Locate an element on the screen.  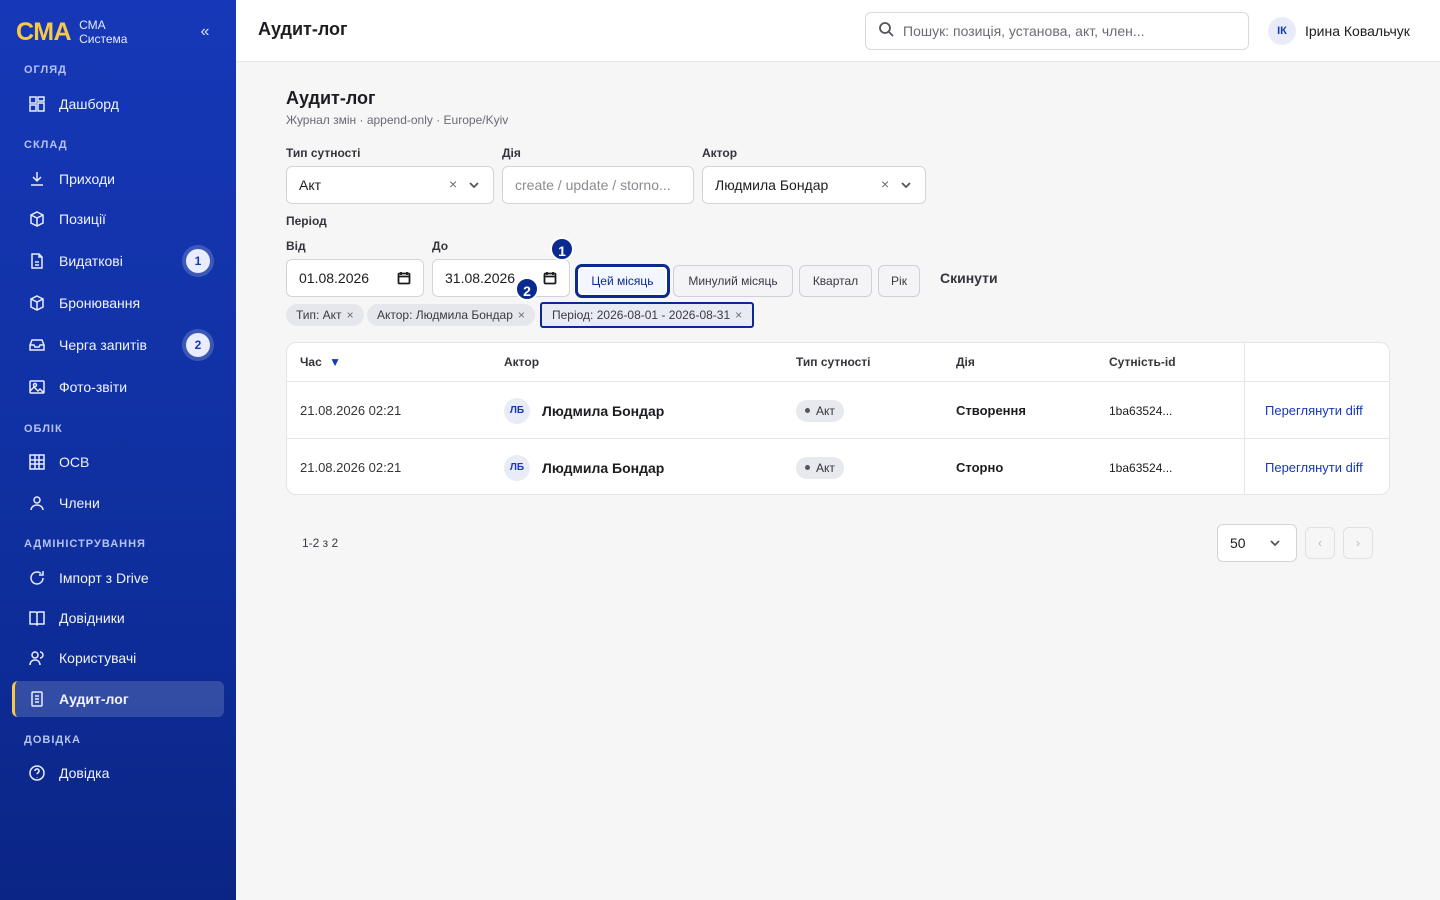
sidebar-item-label: Користувачі is located at coordinates (98, 658).